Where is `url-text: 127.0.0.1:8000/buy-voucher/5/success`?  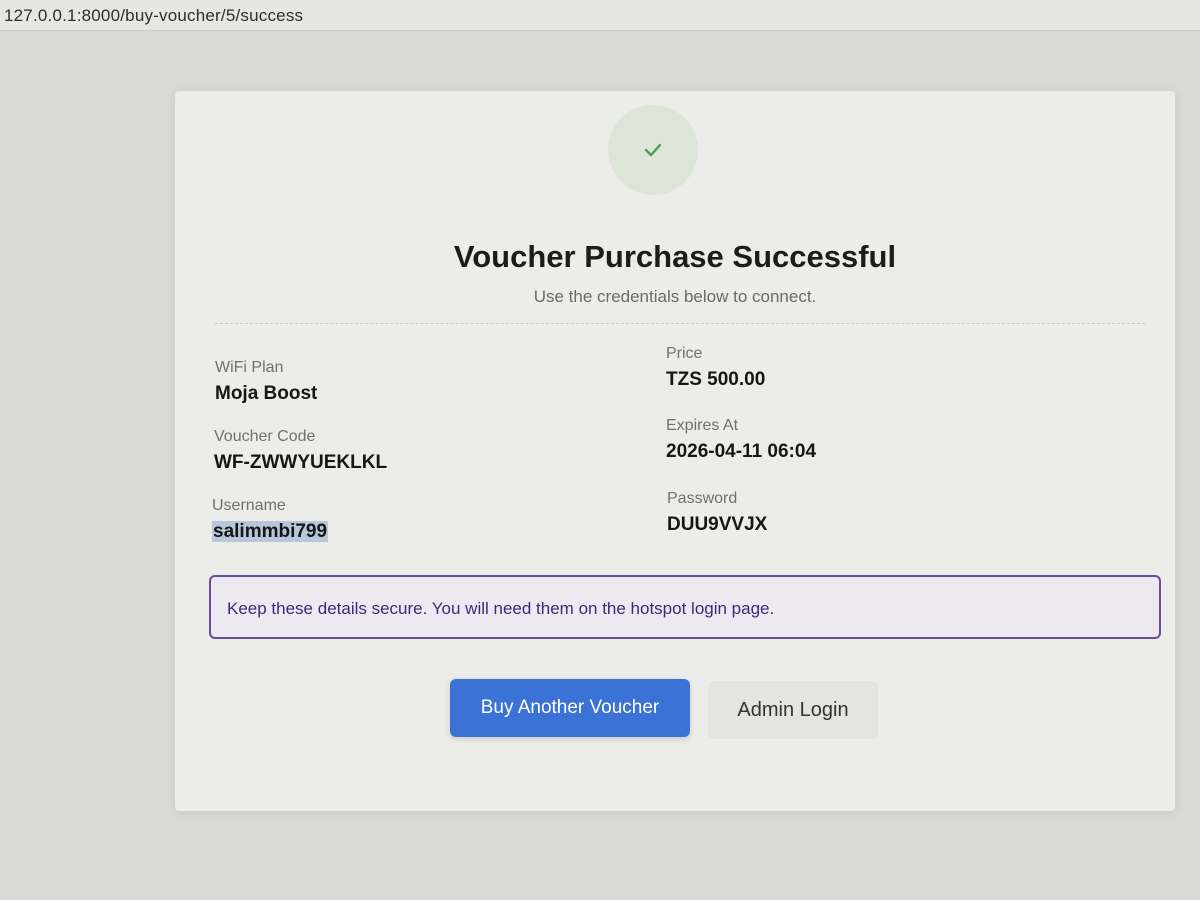 url-text: 127.0.0.1:8000/buy-voucher/5/success is located at coordinates (153, 16).